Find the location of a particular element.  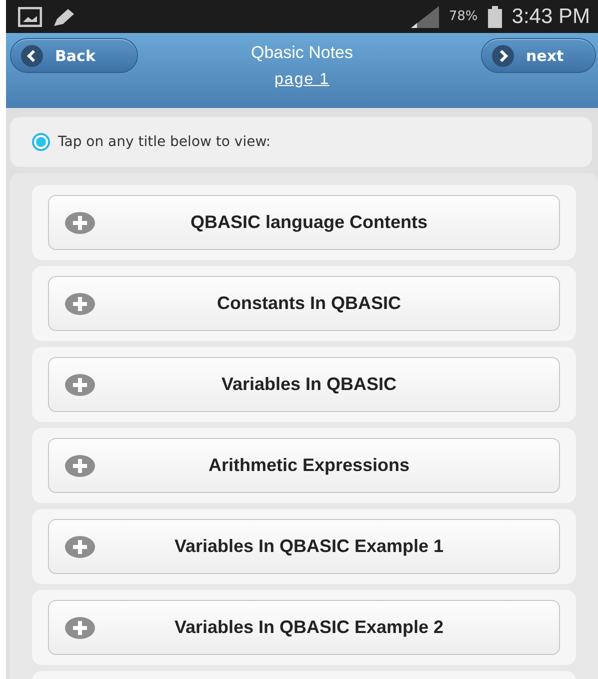

signal-icon is located at coordinates (424, 17).